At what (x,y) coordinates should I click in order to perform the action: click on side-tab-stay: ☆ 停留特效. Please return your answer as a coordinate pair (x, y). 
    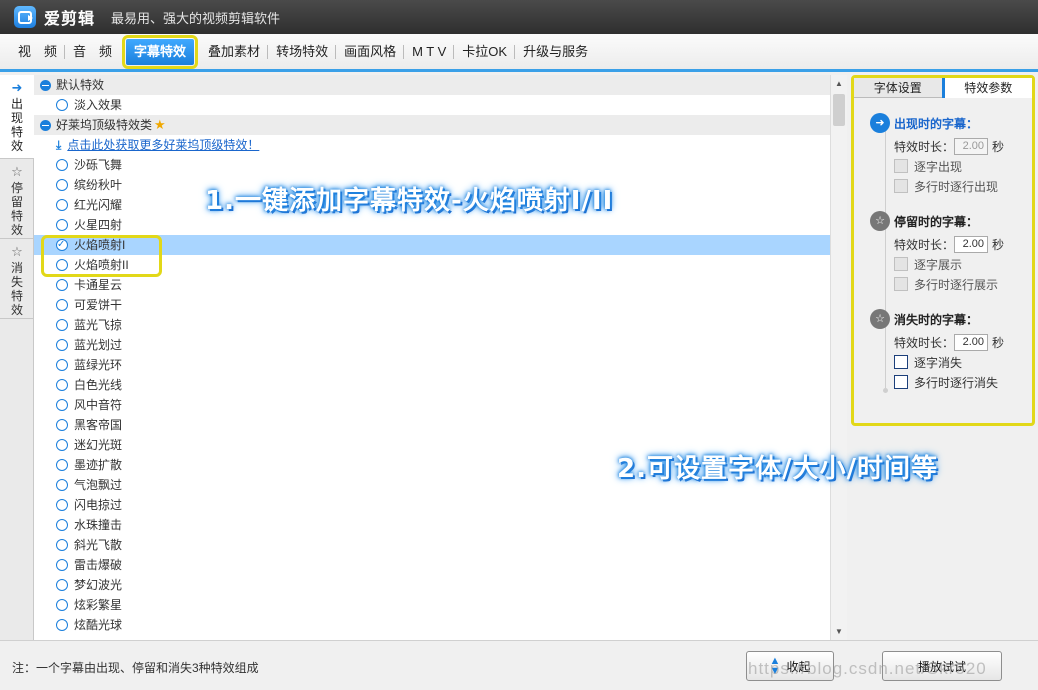
    Looking at the image, I should click on (17, 199).